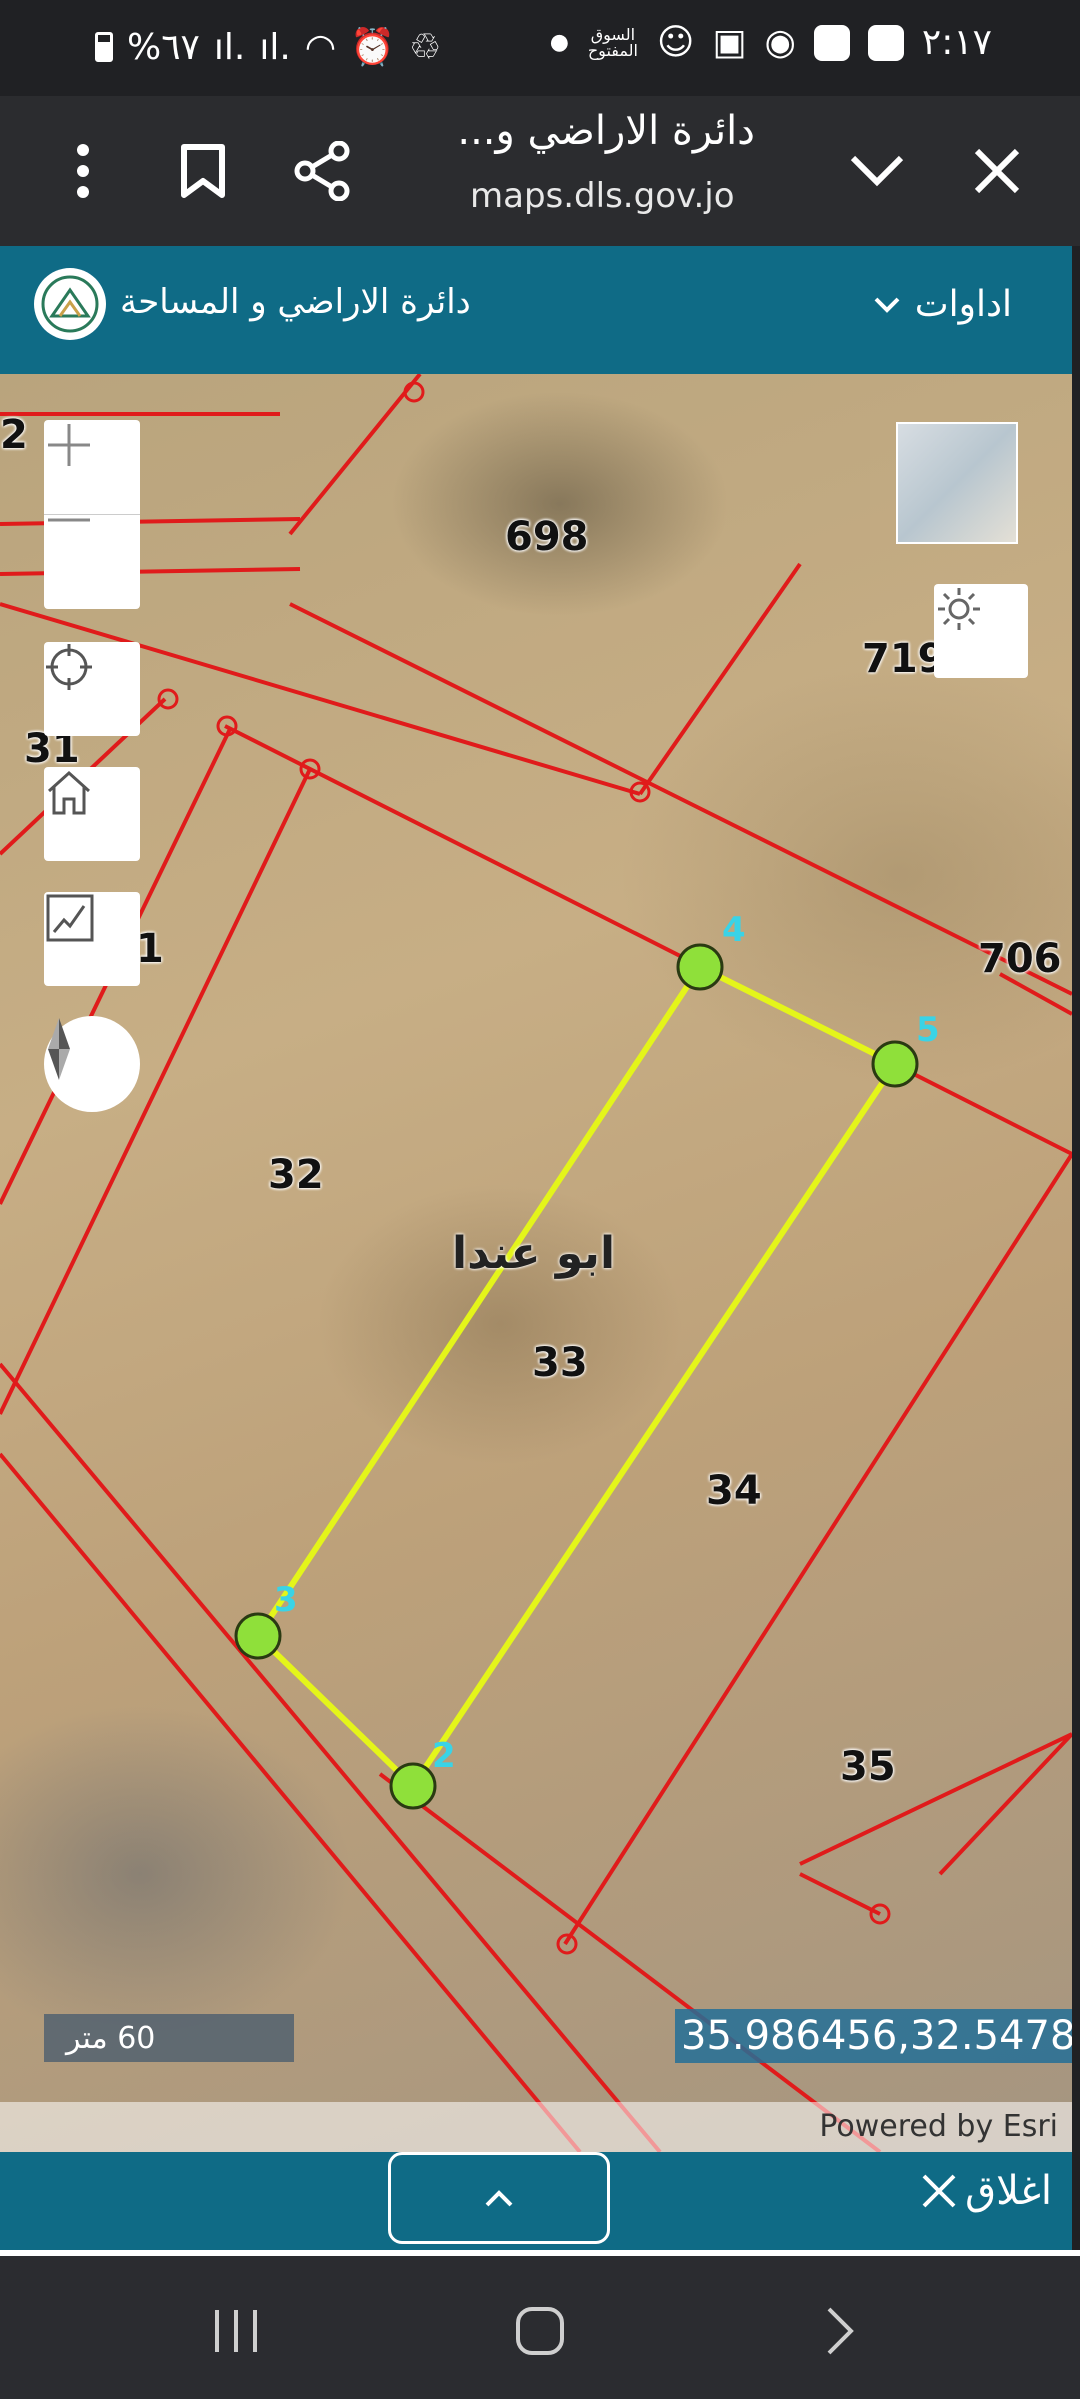 This screenshot has width=1080, height=2399. Describe the element at coordinates (981, 631) in the screenshot. I see `brightness-button` at that location.